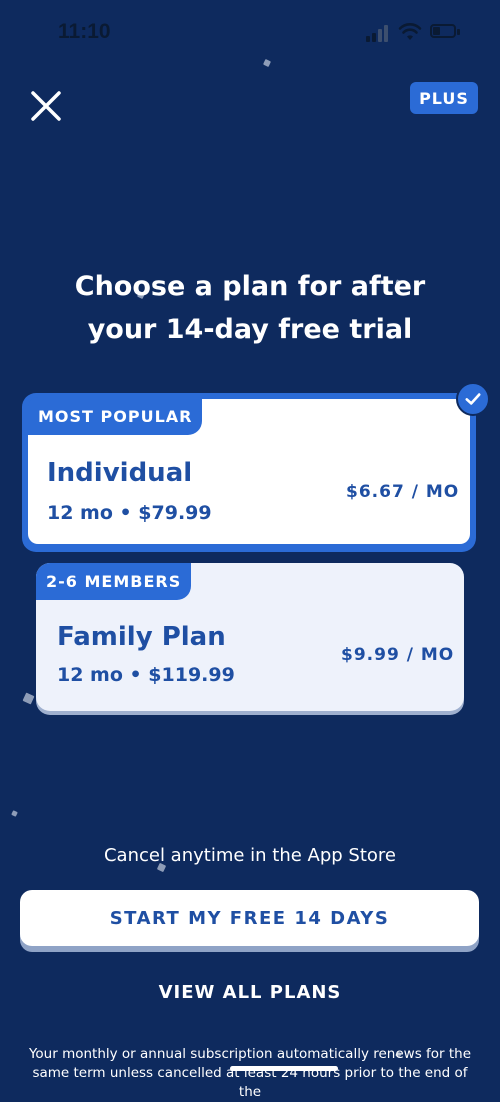  Describe the element at coordinates (46, 106) in the screenshot. I see `close-icon` at that location.